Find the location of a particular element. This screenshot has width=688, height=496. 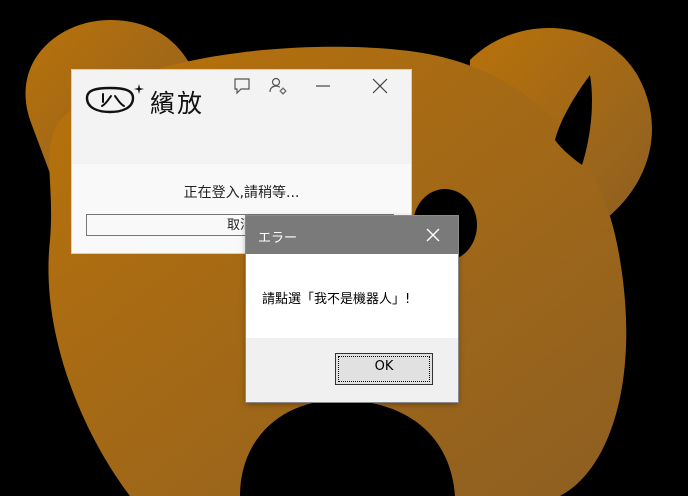

ok-button: OK is located at coordinates (384, 369).